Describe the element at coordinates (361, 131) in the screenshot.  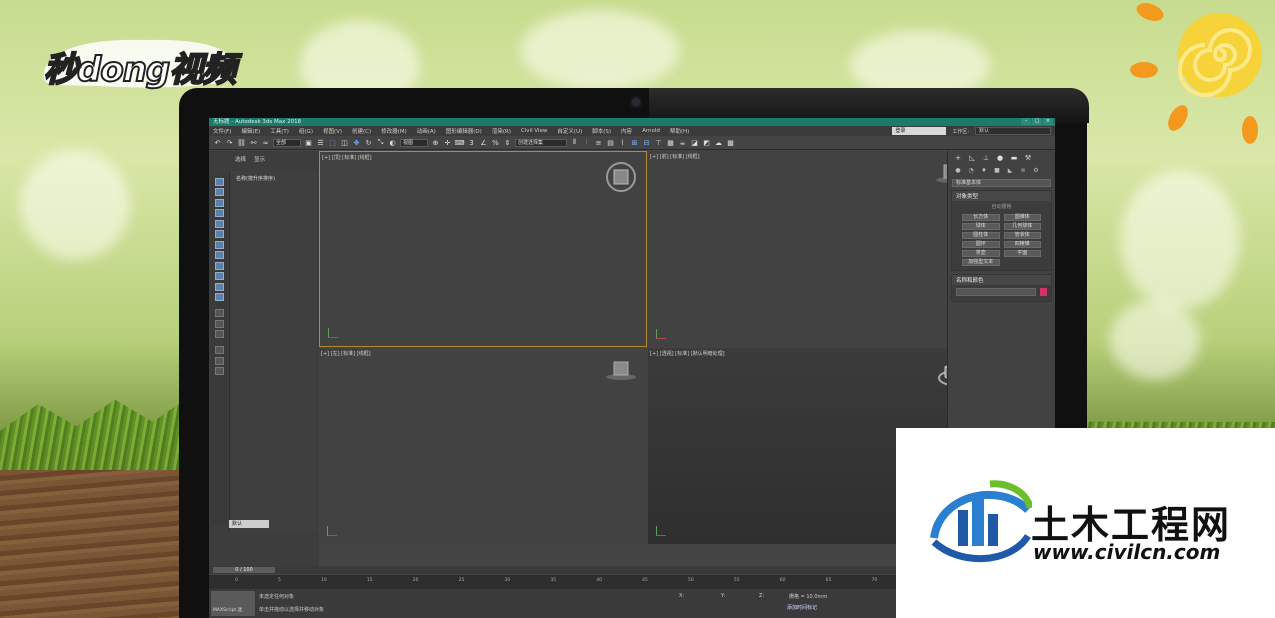
I see `menu-create: 创建(C)` at that location.